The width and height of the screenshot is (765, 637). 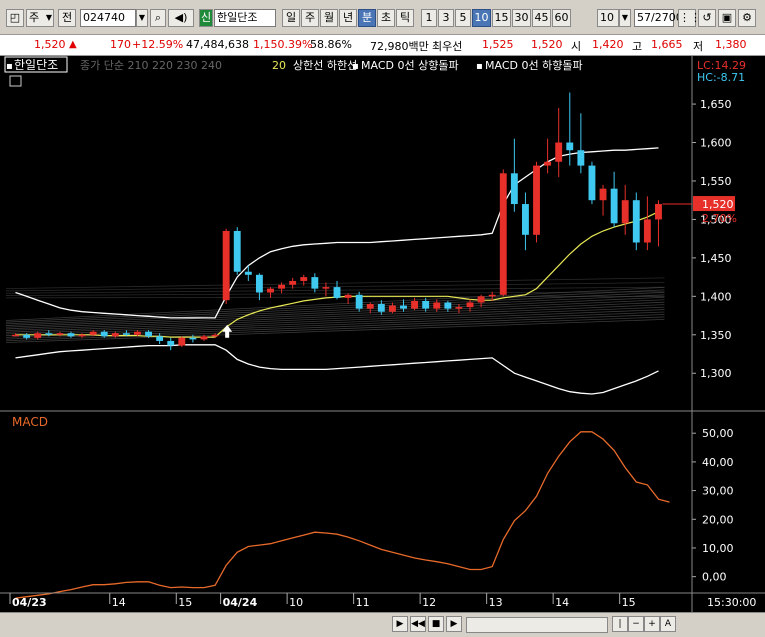 What do you see at coordinates (718, 491) in the screenshot?
I see `macd-tick-label: 30,00` at bounding box center [718, 491].